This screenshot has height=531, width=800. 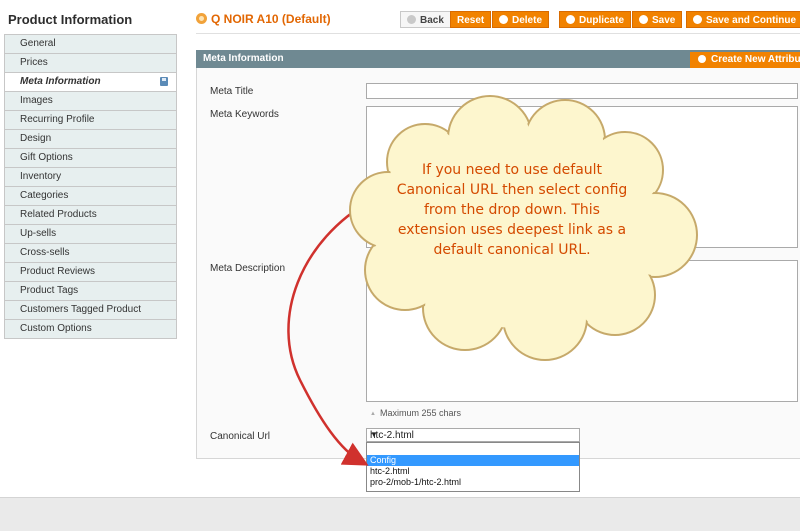 I want to click on canonical-url-select: htc-2.html ▼, so click(x=473, y=435).